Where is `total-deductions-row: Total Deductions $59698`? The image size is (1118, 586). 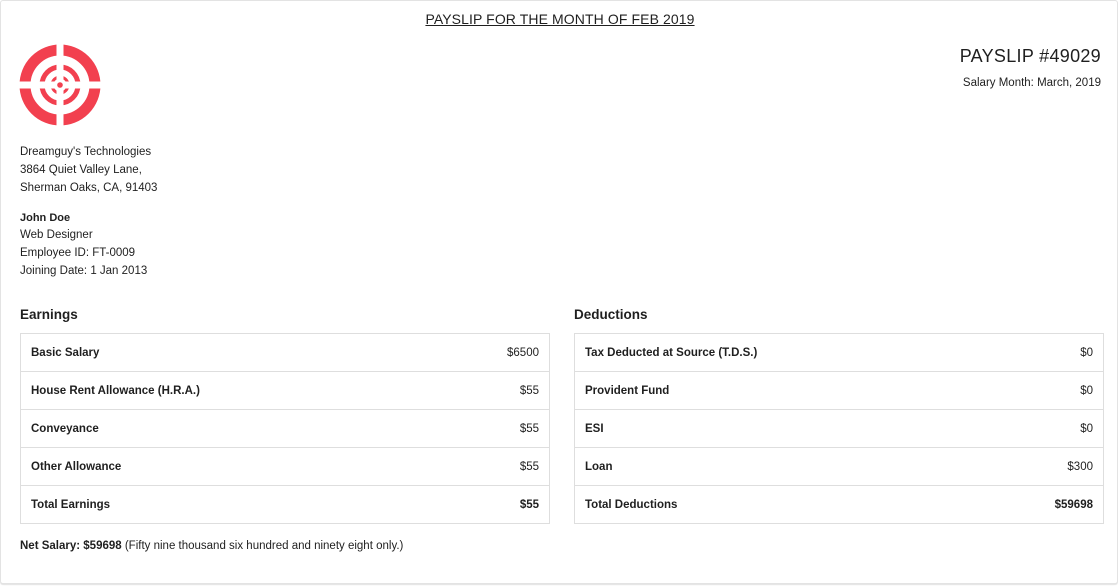
total-deductions-row: Total Deductions $59698 is located at coordinates (839, 504).